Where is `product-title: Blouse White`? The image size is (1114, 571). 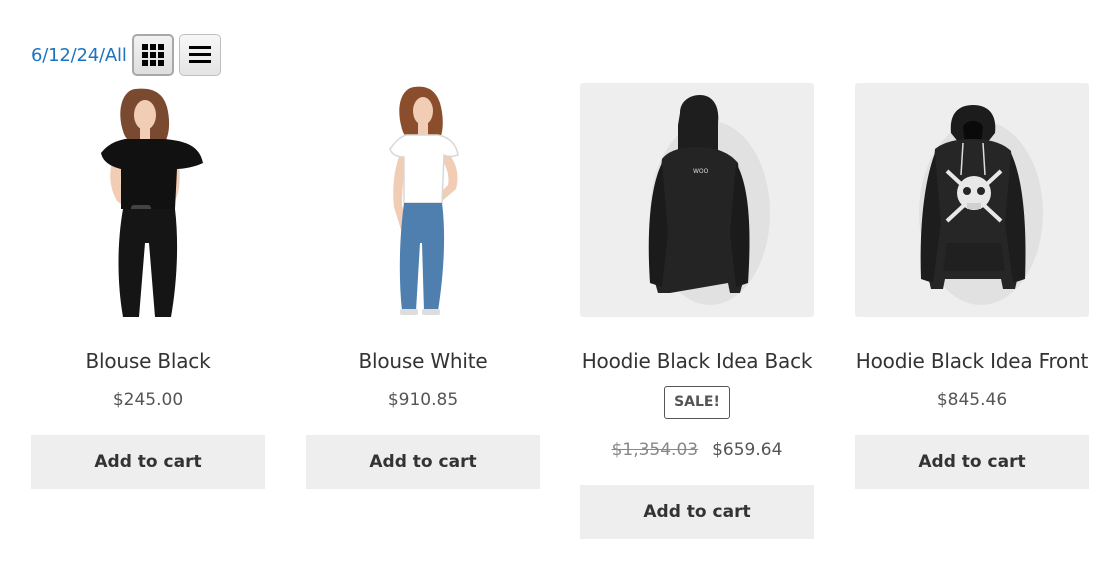
product-title: Blouse White is located at coordinates (423, 361).